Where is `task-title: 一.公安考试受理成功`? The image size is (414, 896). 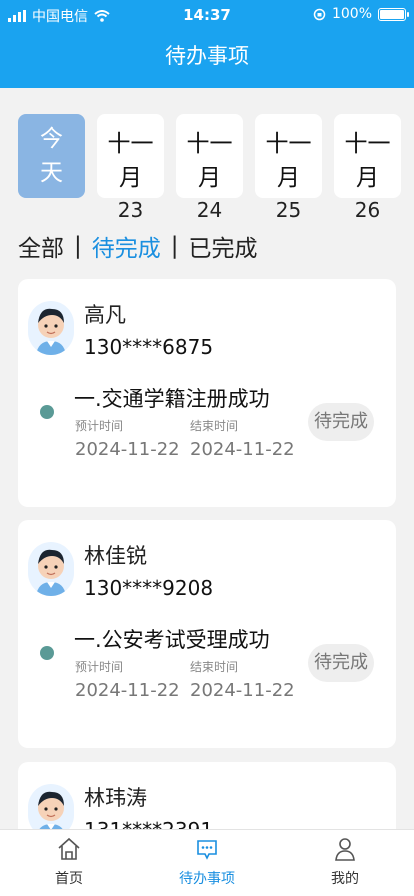 task-title: 一.公安考试受理成功 is located at coordinates (172, 640).